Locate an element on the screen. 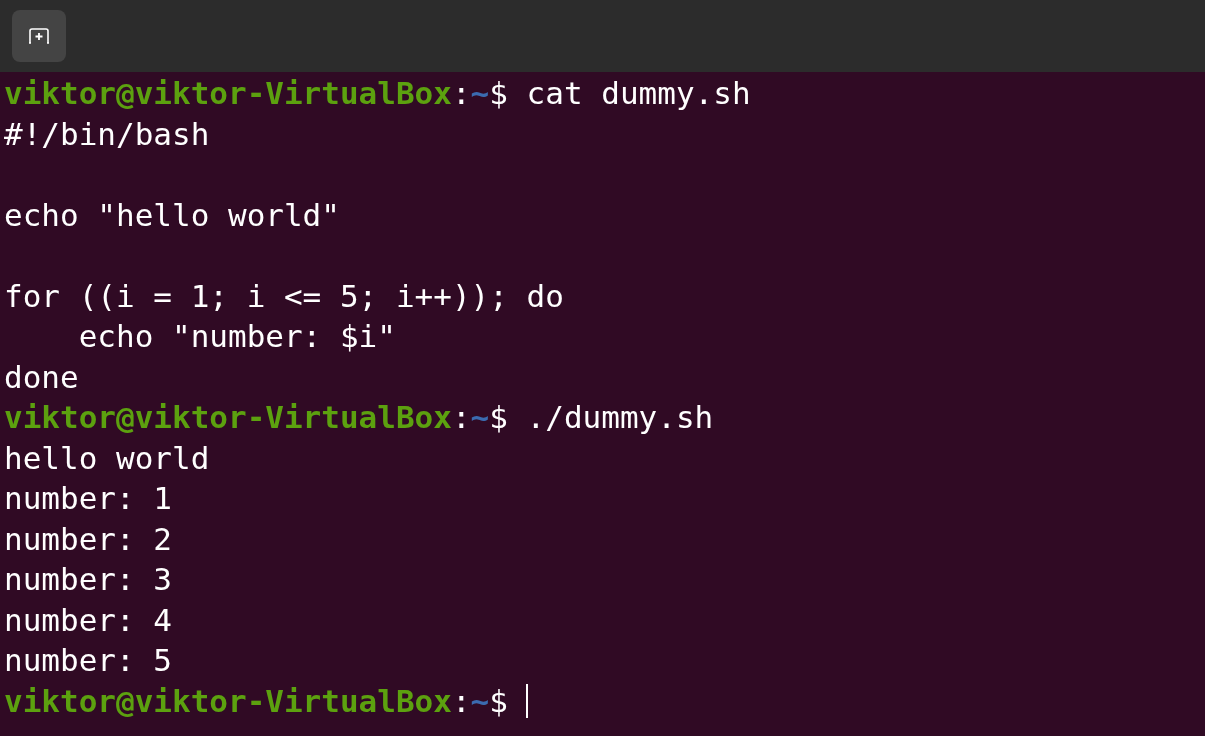  output-text: hello world is located at coordinates (107, 458).